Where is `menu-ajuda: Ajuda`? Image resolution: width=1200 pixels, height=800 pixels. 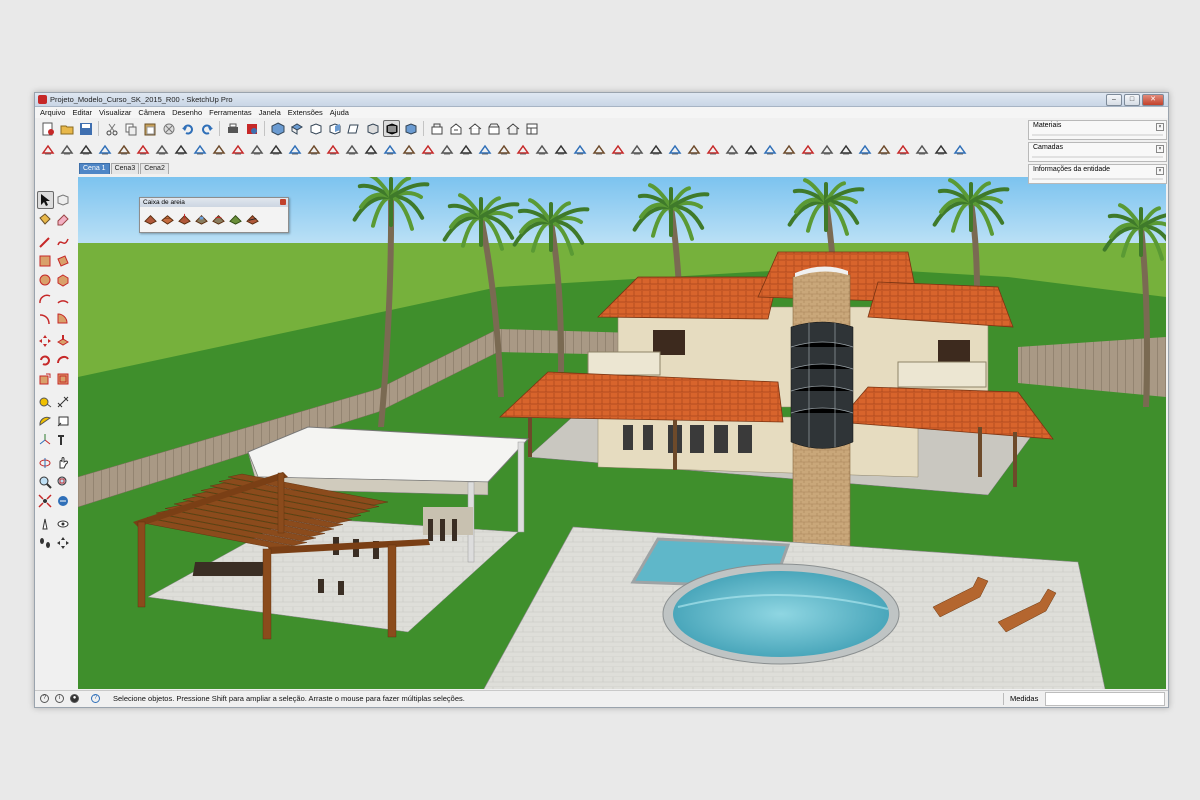 menu-ajuda: Ajuda is located at coordinates (341, 112).